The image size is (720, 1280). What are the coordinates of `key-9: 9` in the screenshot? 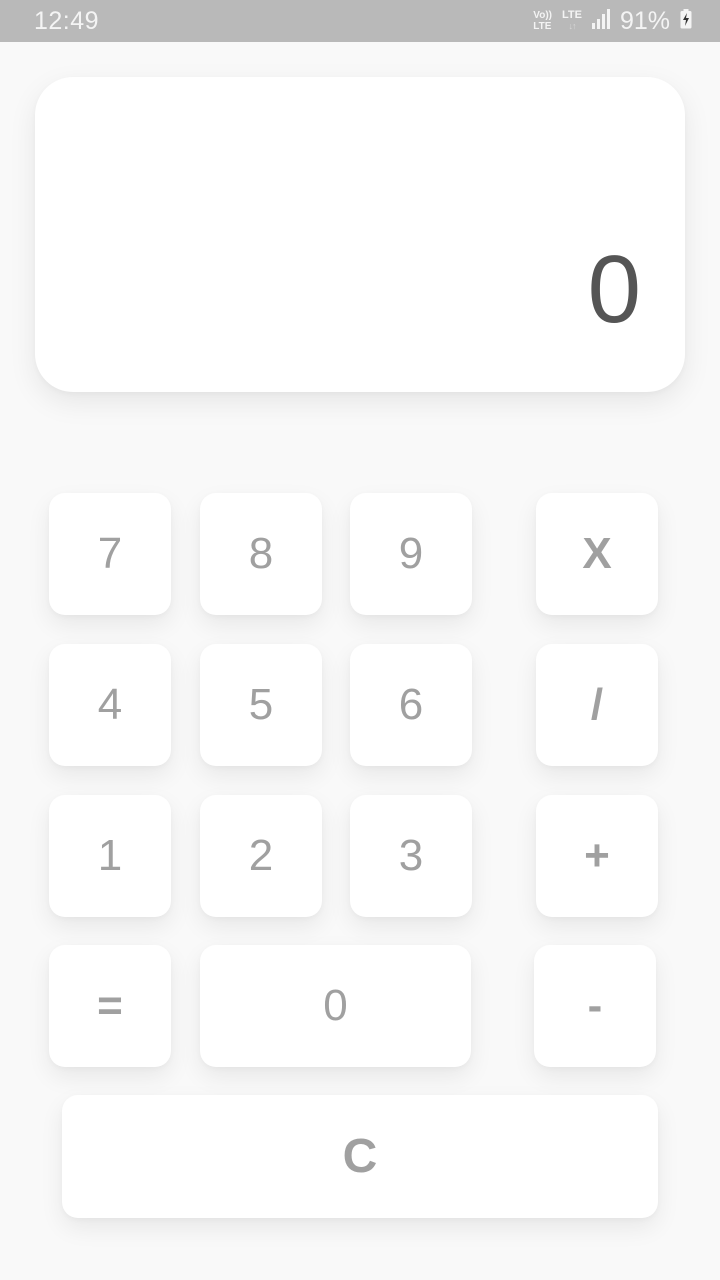 It's located at (411, 554).